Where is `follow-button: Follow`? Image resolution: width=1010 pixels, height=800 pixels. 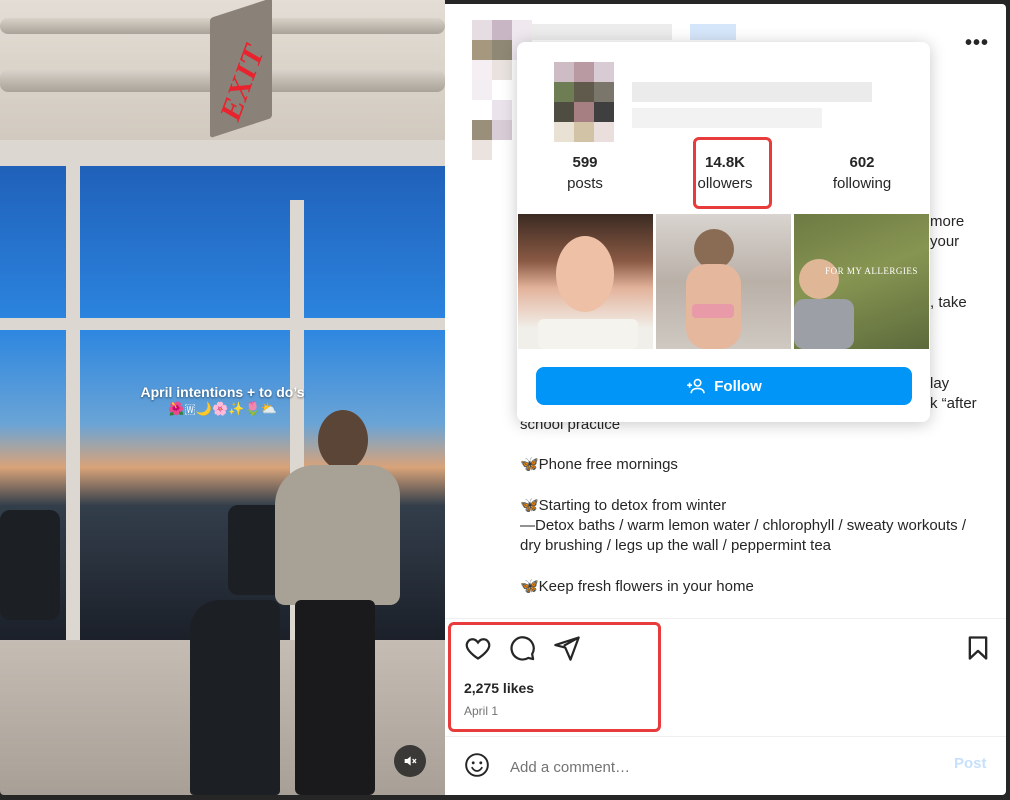 follow-button: Follow is located at coordinates (724, 386).